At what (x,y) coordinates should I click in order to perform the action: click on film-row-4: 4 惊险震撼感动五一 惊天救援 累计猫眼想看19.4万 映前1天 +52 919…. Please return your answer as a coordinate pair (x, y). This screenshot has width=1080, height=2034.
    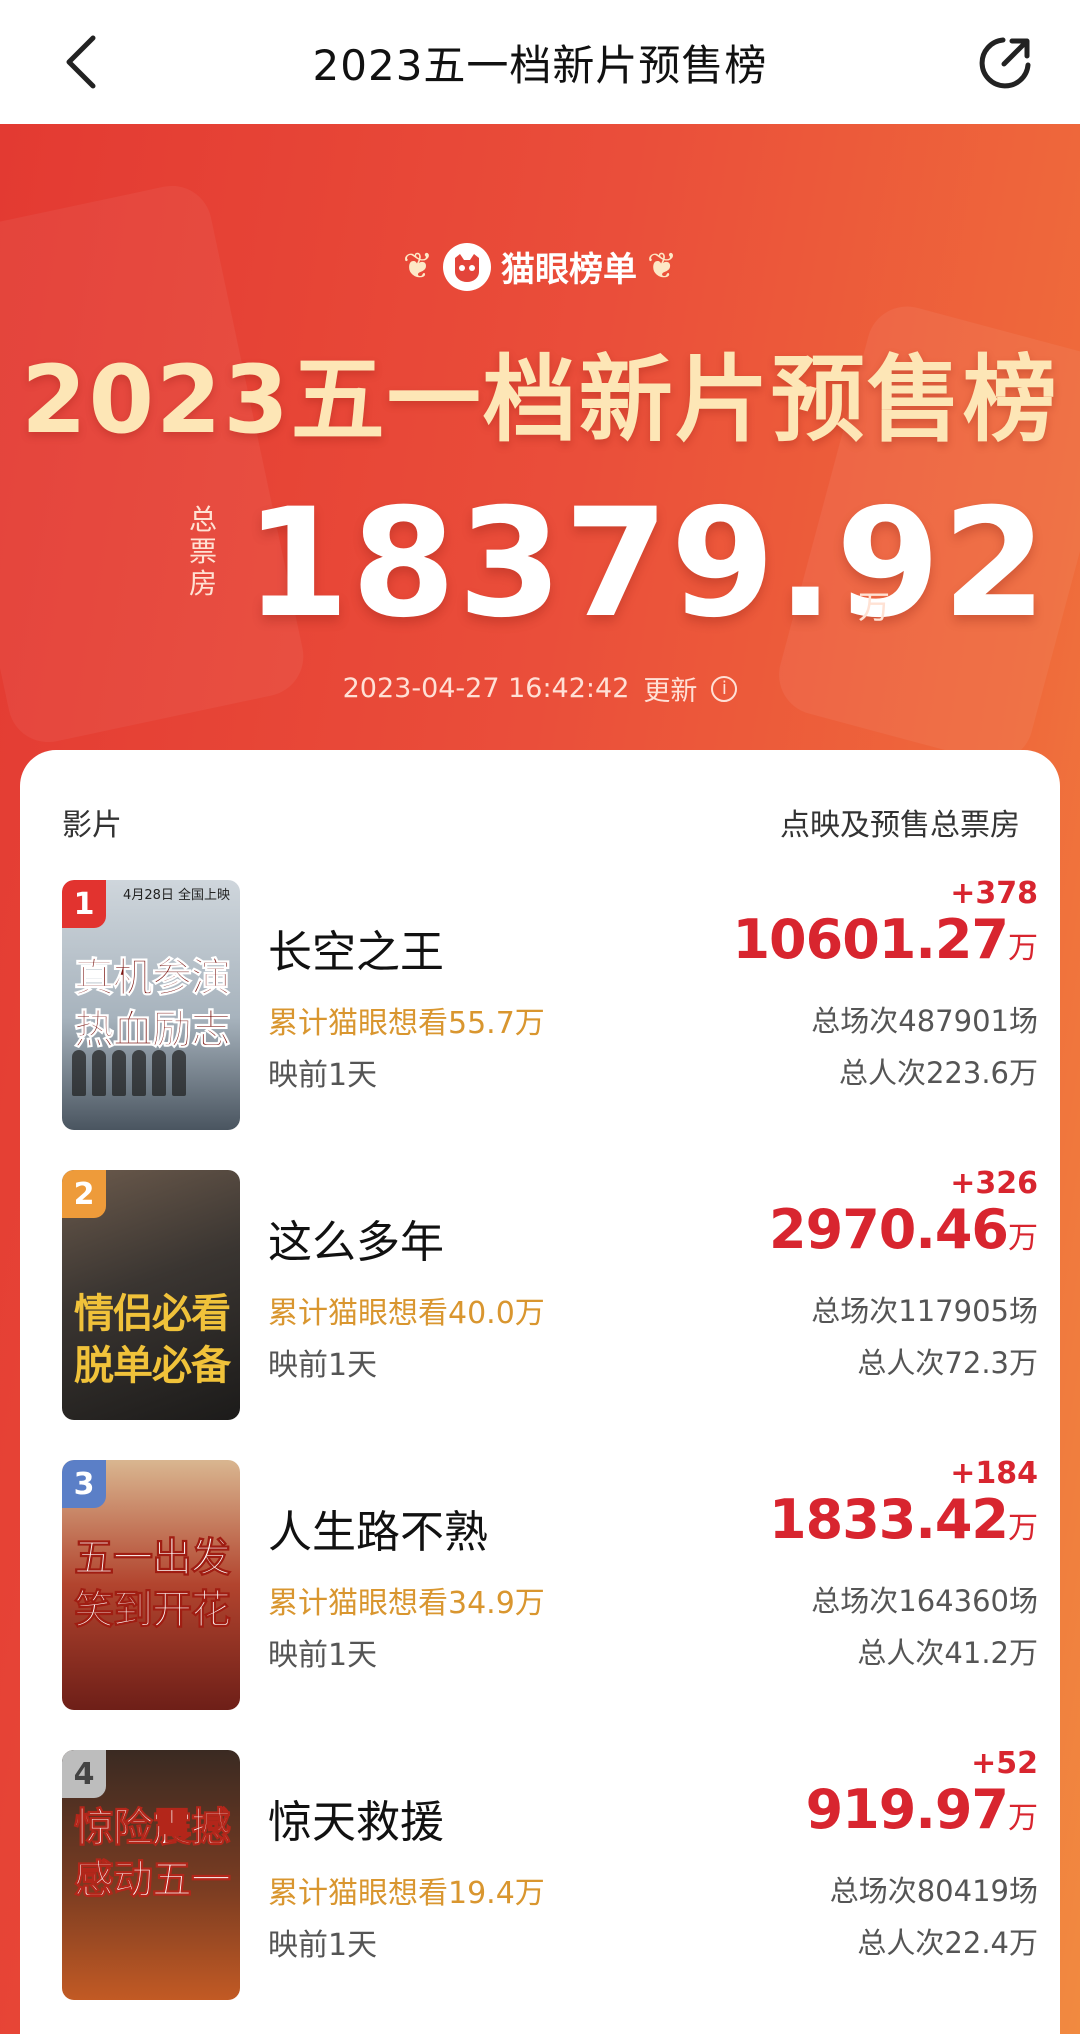
    Looking at the image, I should click on (550, 1873).